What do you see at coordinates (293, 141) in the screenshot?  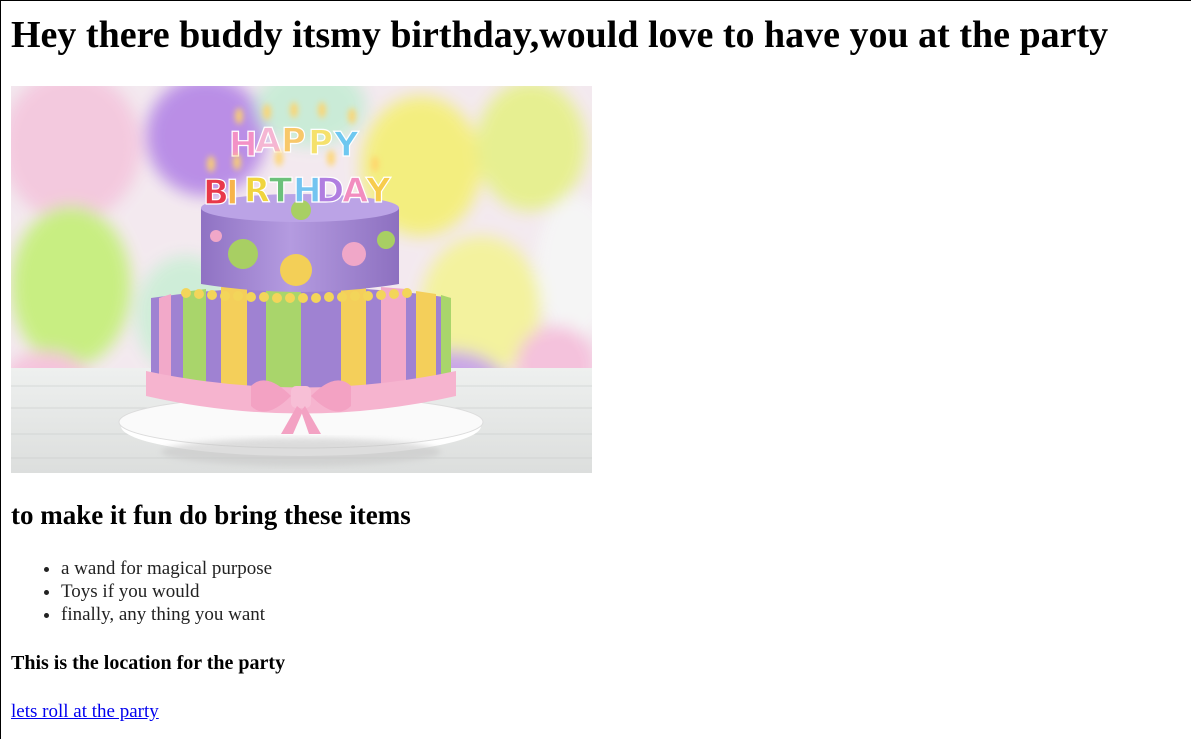 I see `svg-text: P` at bounding box center [293, 141].